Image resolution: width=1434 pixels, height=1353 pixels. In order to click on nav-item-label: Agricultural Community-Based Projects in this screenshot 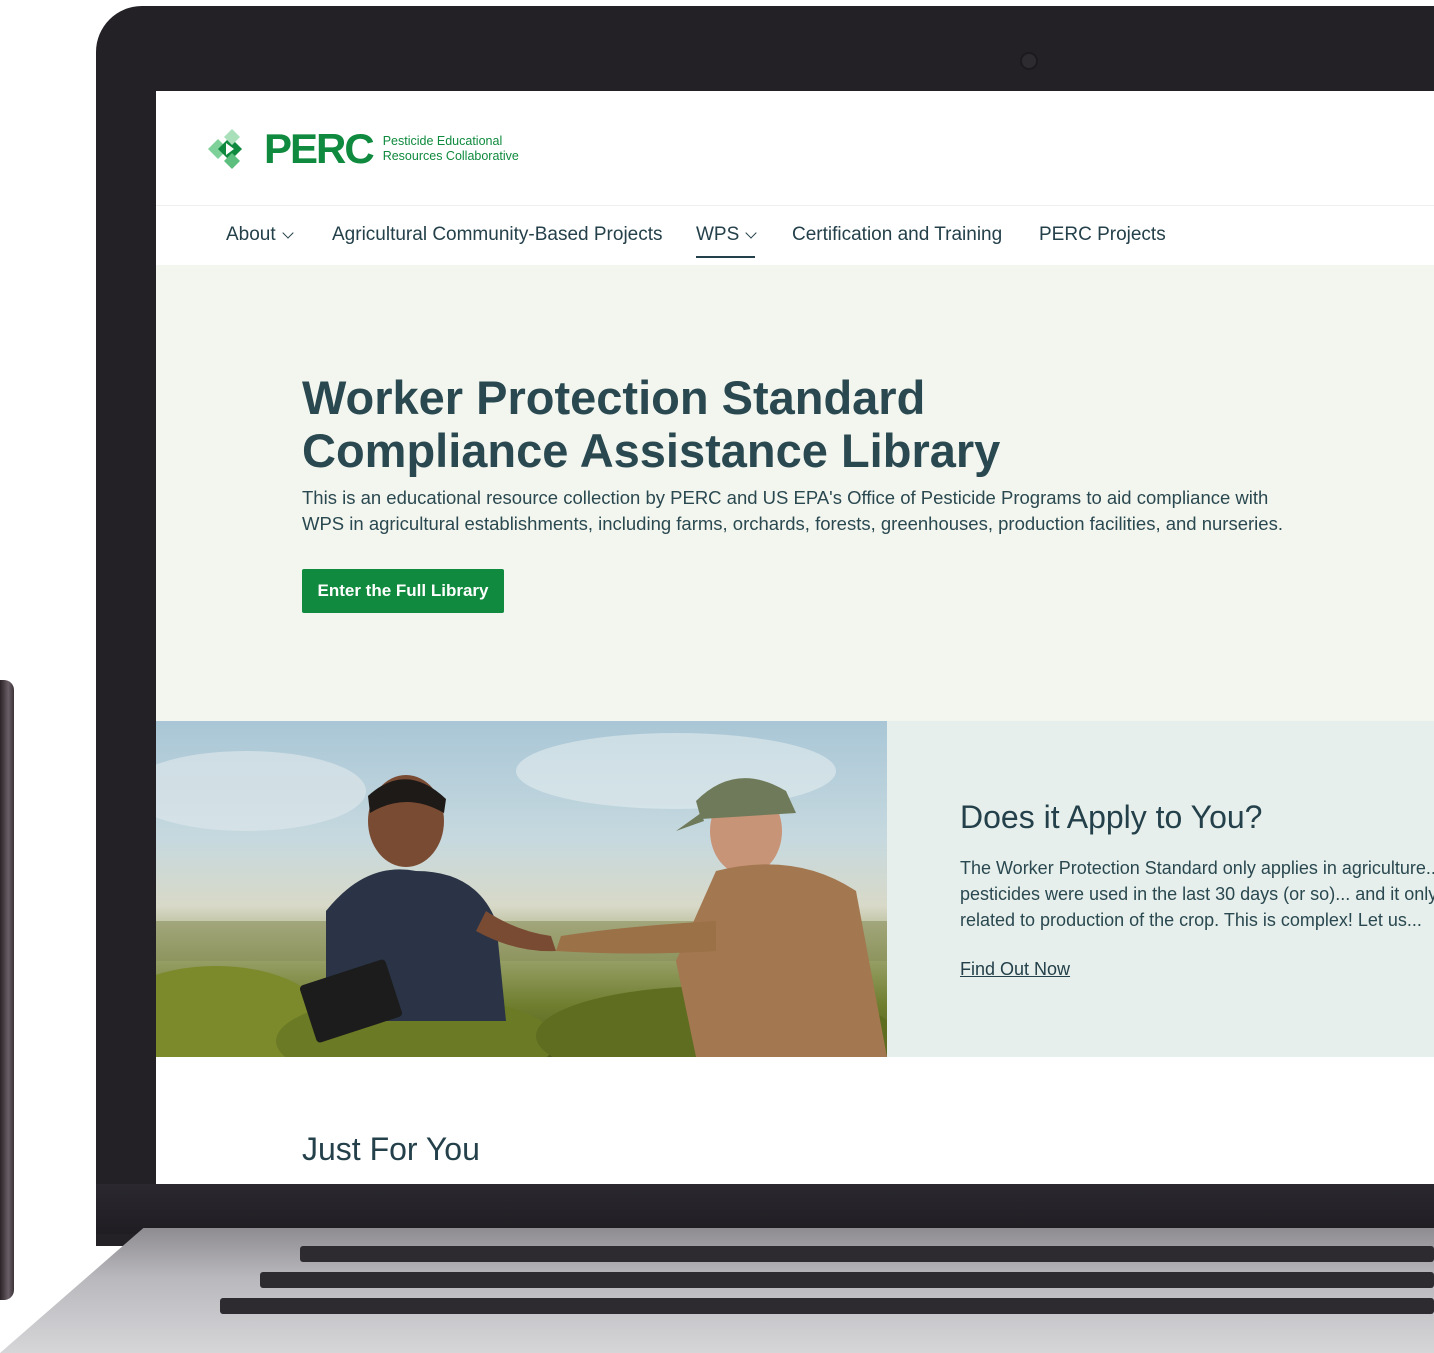, I will do `click(497, 234)`.